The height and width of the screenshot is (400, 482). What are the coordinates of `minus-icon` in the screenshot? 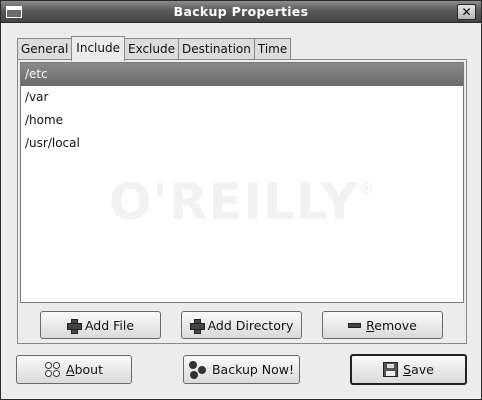 It's located at (355, 325).